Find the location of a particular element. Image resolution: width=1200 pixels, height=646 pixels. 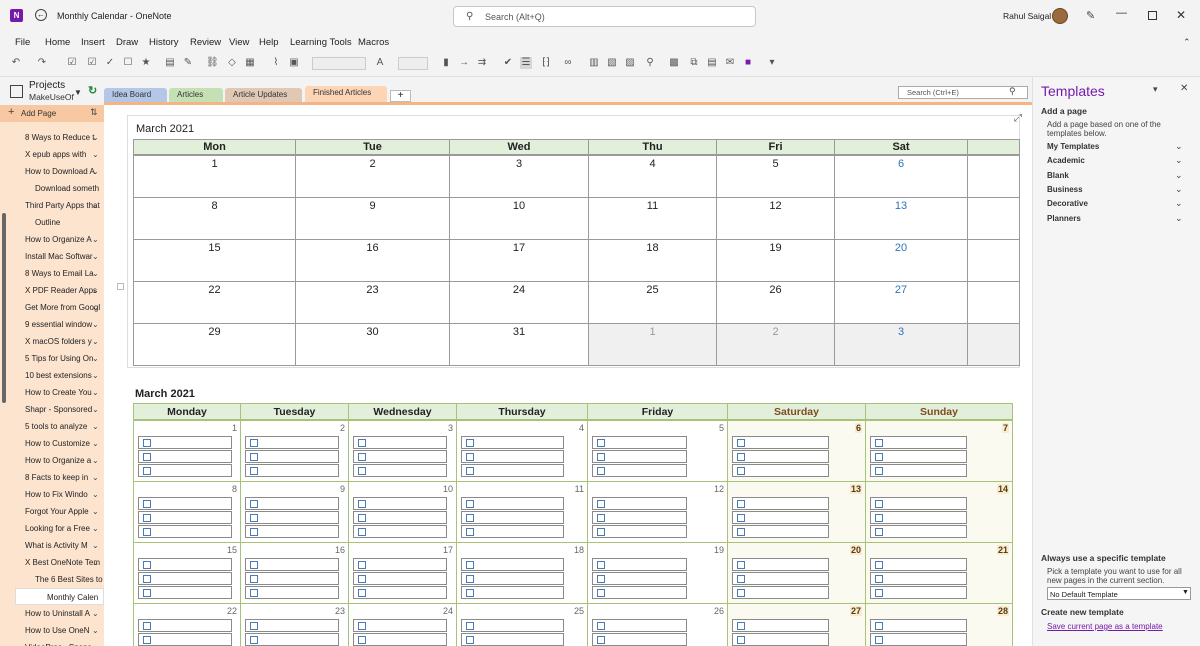

cal1-day-cell: 25 is located at coordinates (652, 302).